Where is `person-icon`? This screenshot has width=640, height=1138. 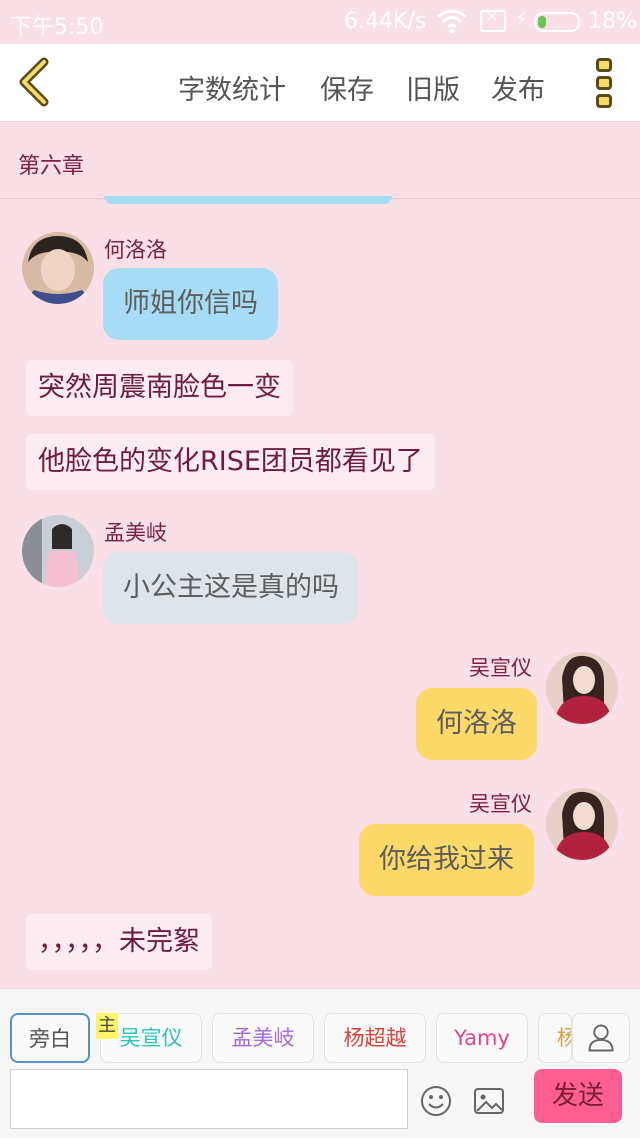
person-icon is located at coordinates (601, 1038).